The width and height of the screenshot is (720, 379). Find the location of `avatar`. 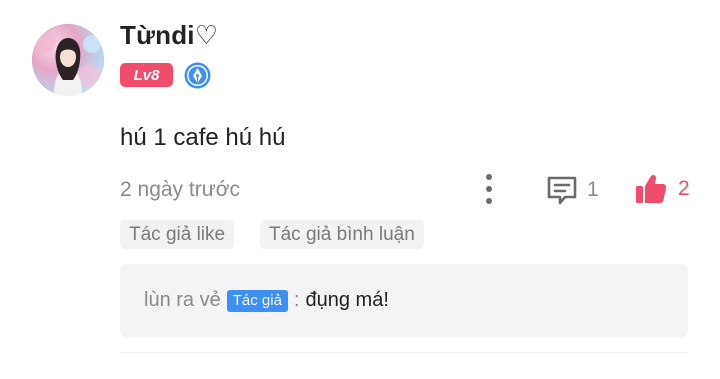

avatar is located at coordinates (68, 60).